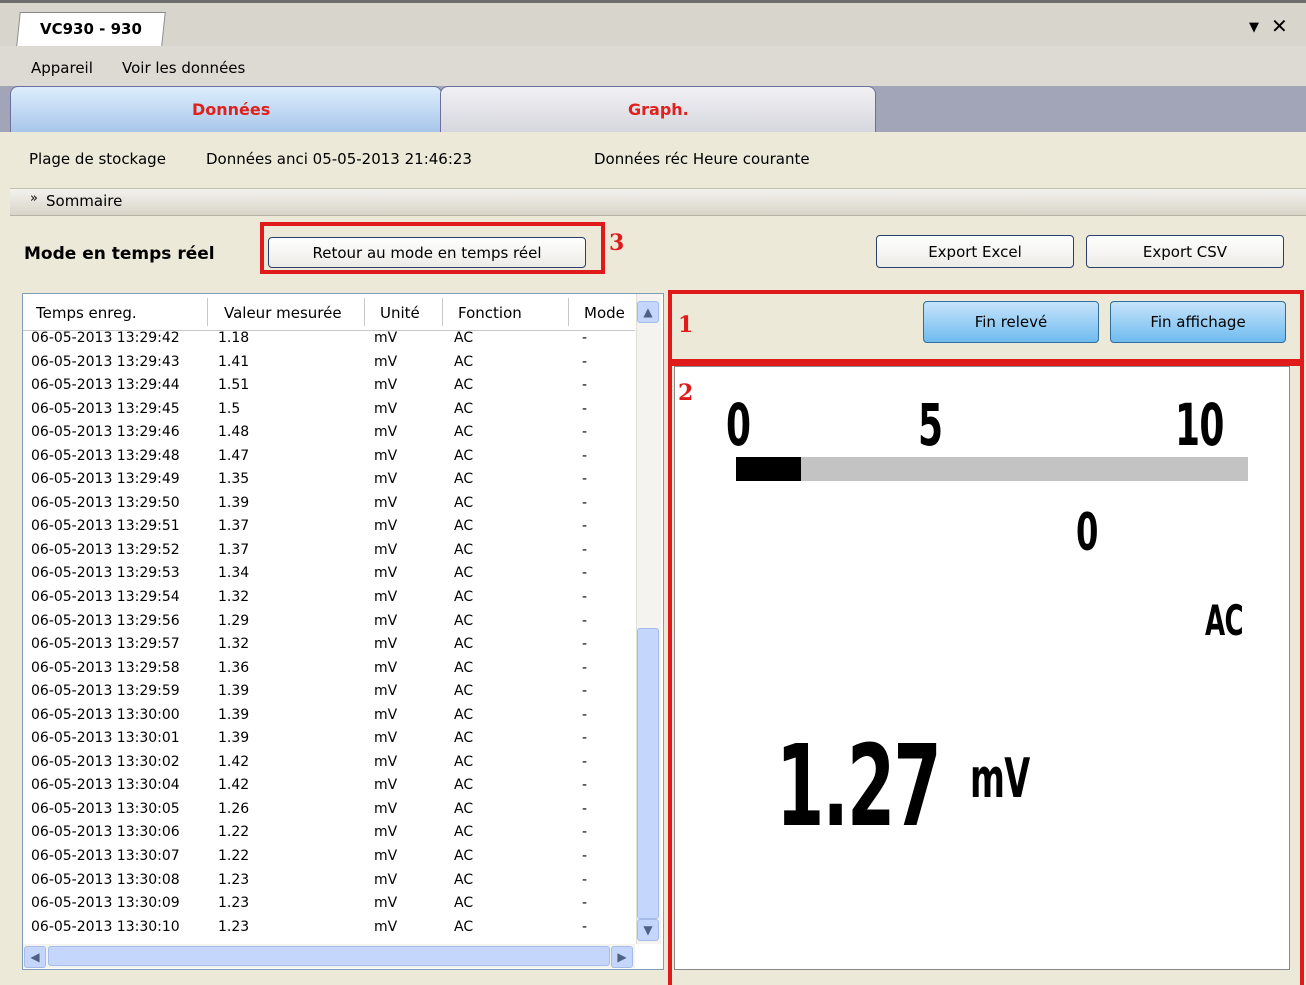 The image size is (1306, 985). What do you see at coordinates (105, 620) in the screenshot?
I see `cell-time: 06-05-2013 13:29:56` at bounding box center [105, 620].